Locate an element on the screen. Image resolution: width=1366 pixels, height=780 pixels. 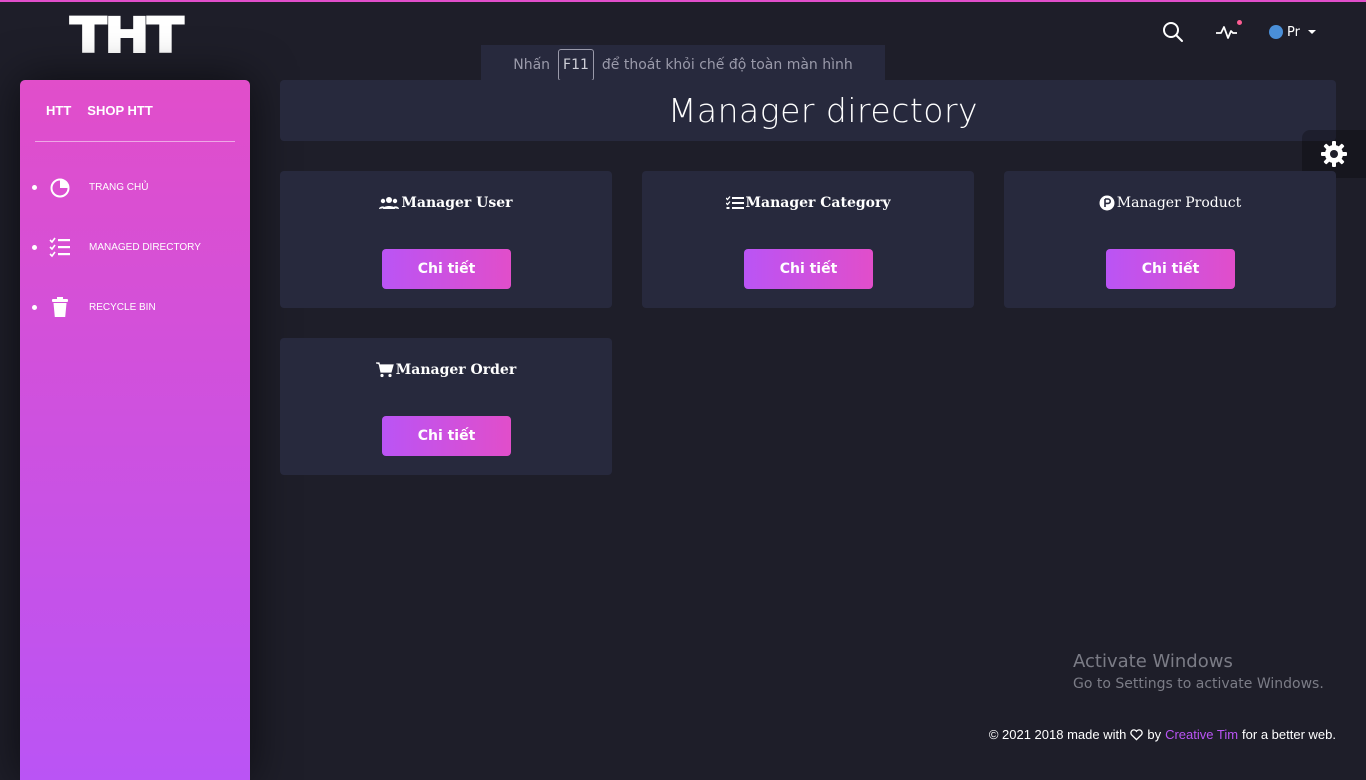
details-button-product: Chi tiết is located at coordinates (1170, 269).